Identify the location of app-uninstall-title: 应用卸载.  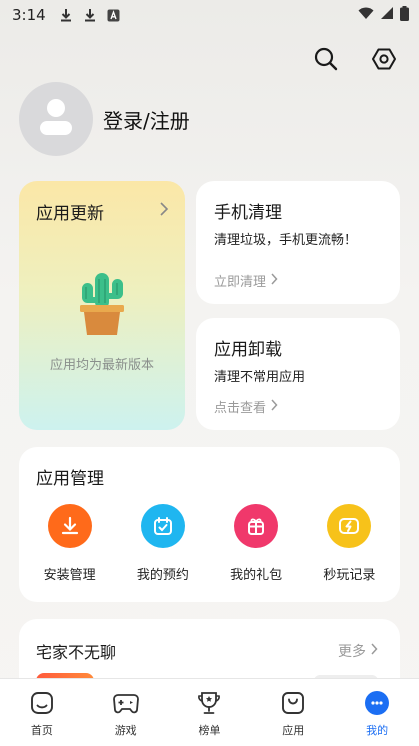
(248, 350).